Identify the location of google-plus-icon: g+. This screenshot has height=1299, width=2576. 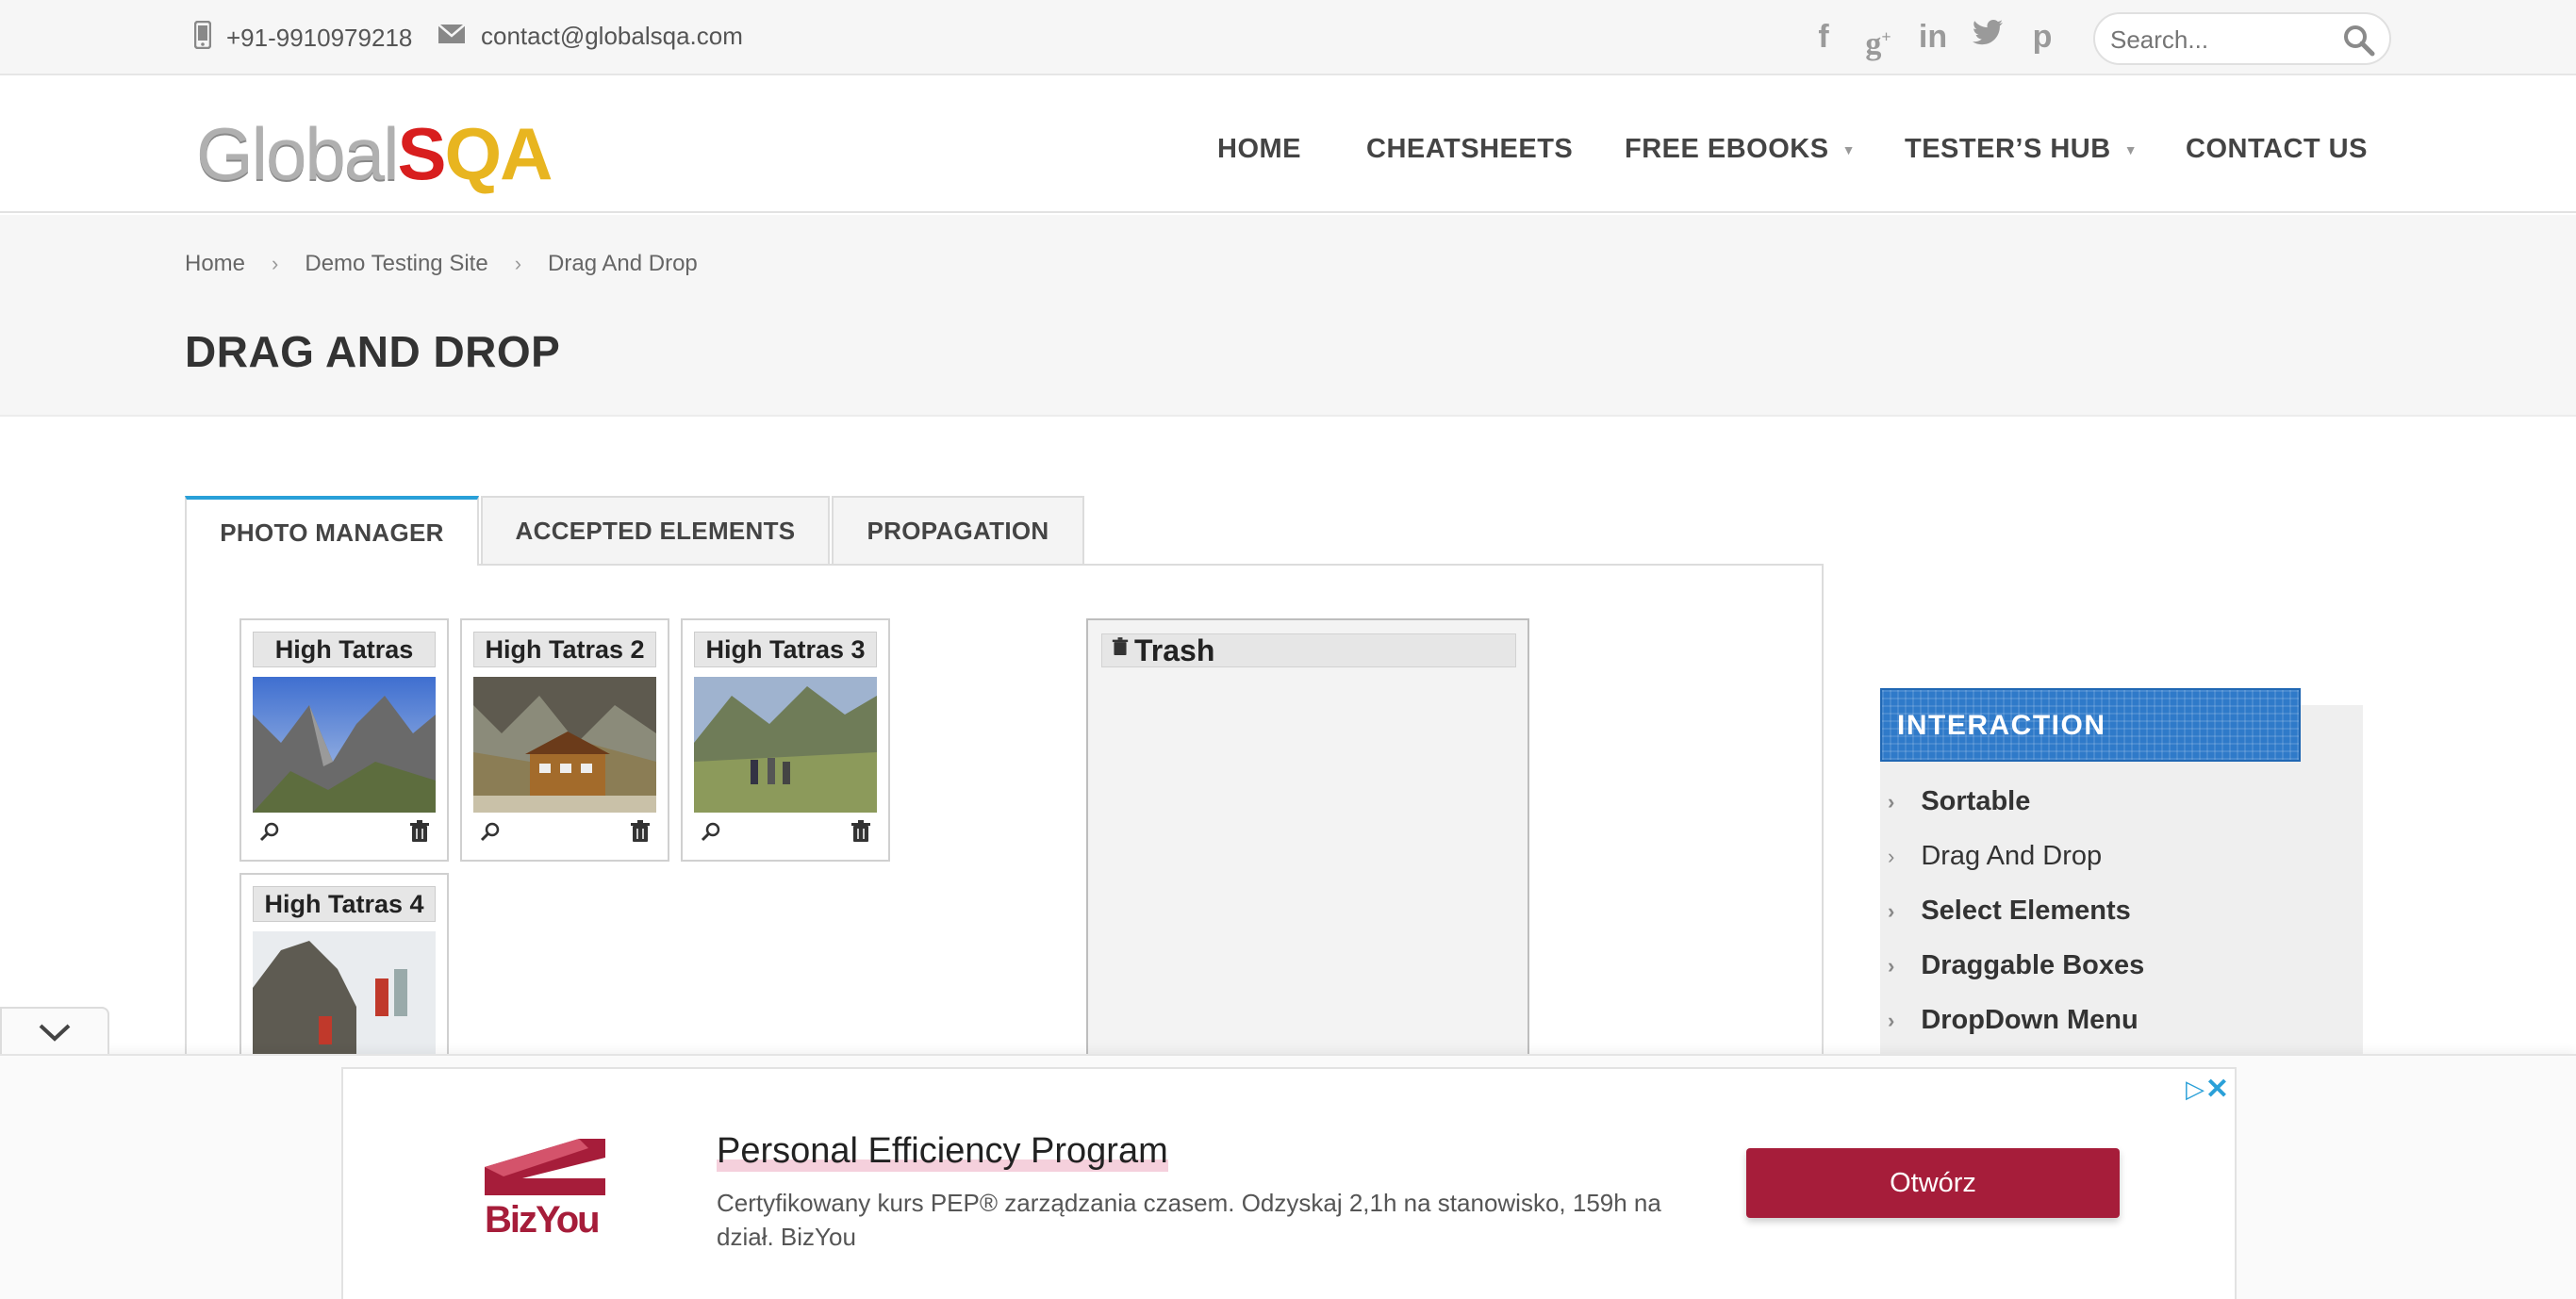
(1878, 40).